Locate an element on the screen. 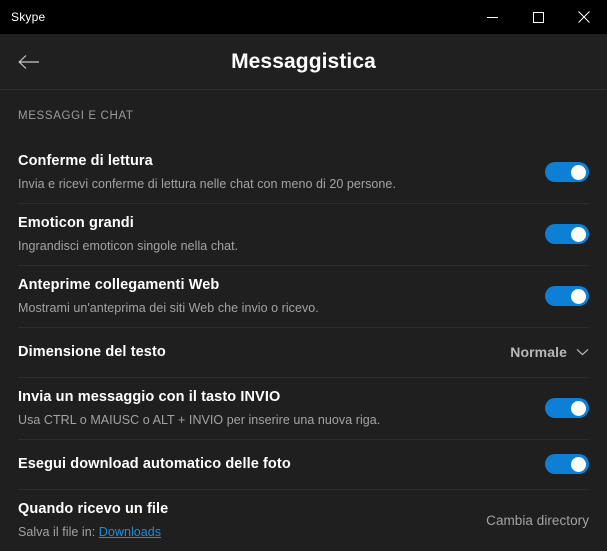  maximize-button is located at coordinates (538, 17).